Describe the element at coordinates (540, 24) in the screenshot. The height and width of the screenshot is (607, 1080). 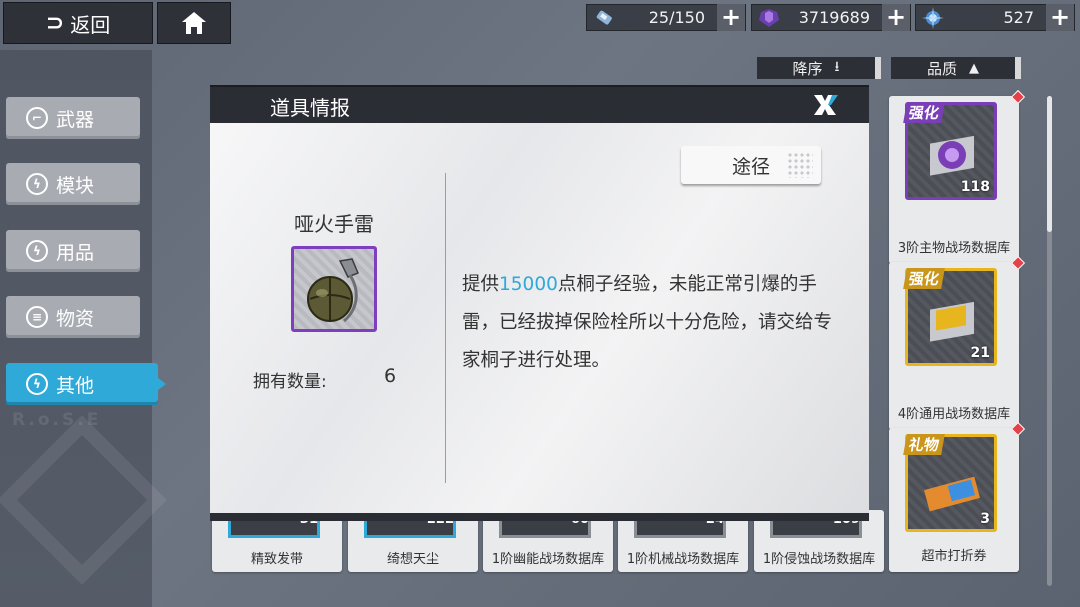
I see `top-bar: ⊃ 返回 25/150 + 3719689 + 527 +` at that location.